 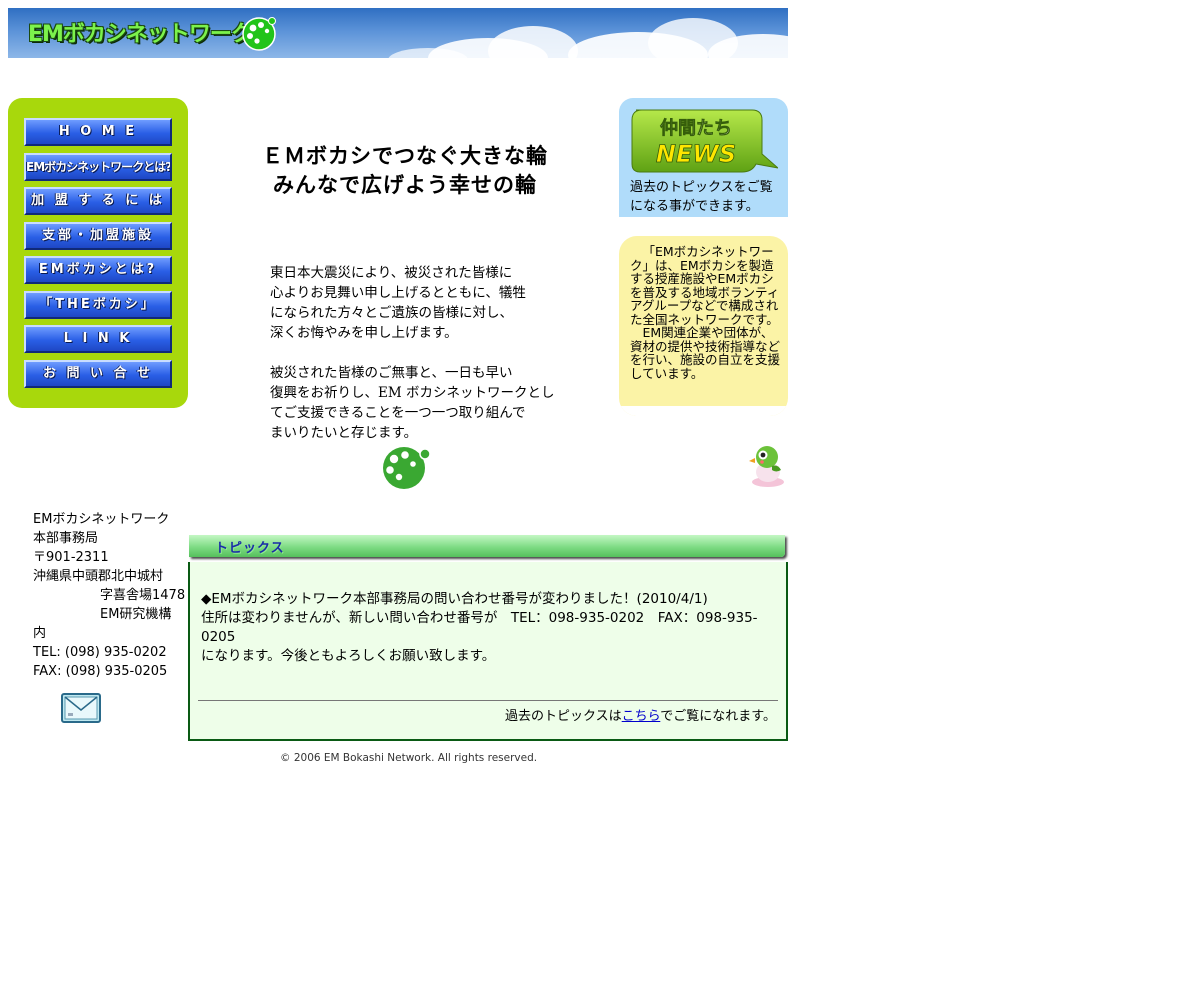 I want to click on main-headline: ＥＭボカシでつなぐ大きな輪 みんなで広げよう幸せの輪, so click(x=405, y=171).